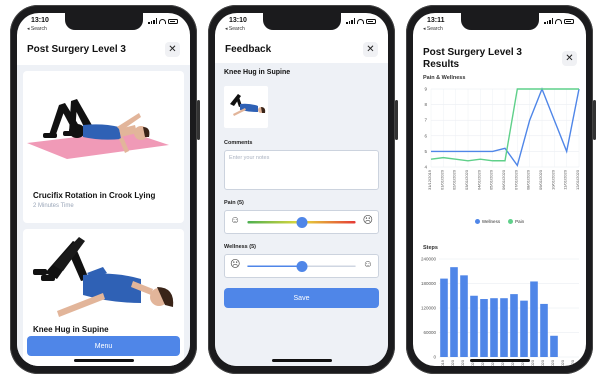 The image size is (603, 378). What do you see at coordinates (98, 129) in the screenshot?
I see `exercise-illustration-crucifix` at bounding box center [98, 129].